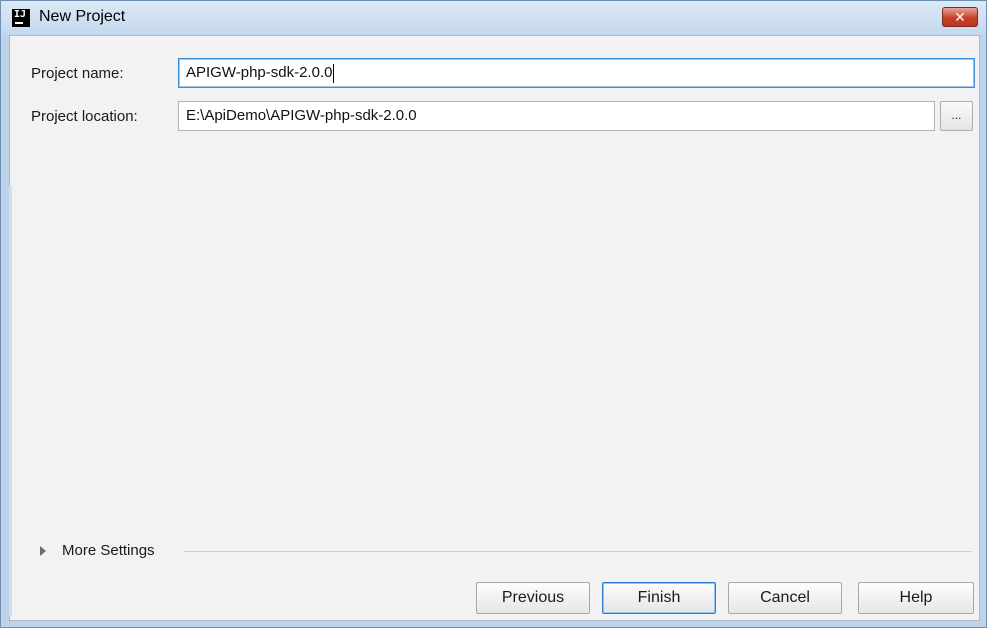 This screenshot has height=628, width=987. What do you see at coordinates (576, 73) in the screenshot?
I see `project-name-input: APIGW-php-sdk-2.0.0` at bounding box center [576, 73].